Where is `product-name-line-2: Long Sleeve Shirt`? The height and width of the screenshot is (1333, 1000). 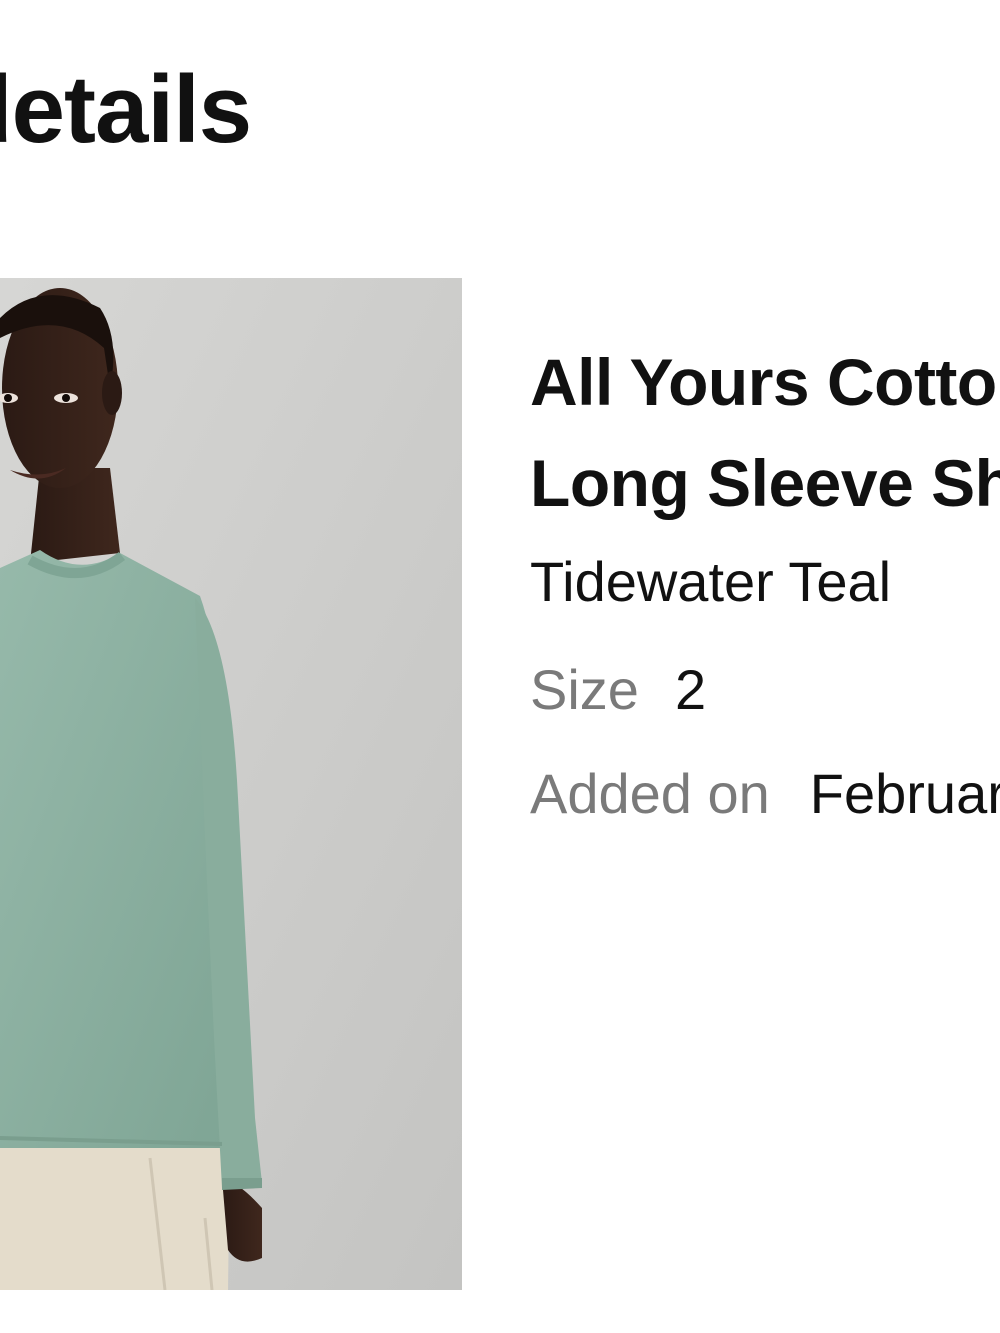 product-name-line-2: Long Sleeve Shirt is located at coordinates (765, 483).